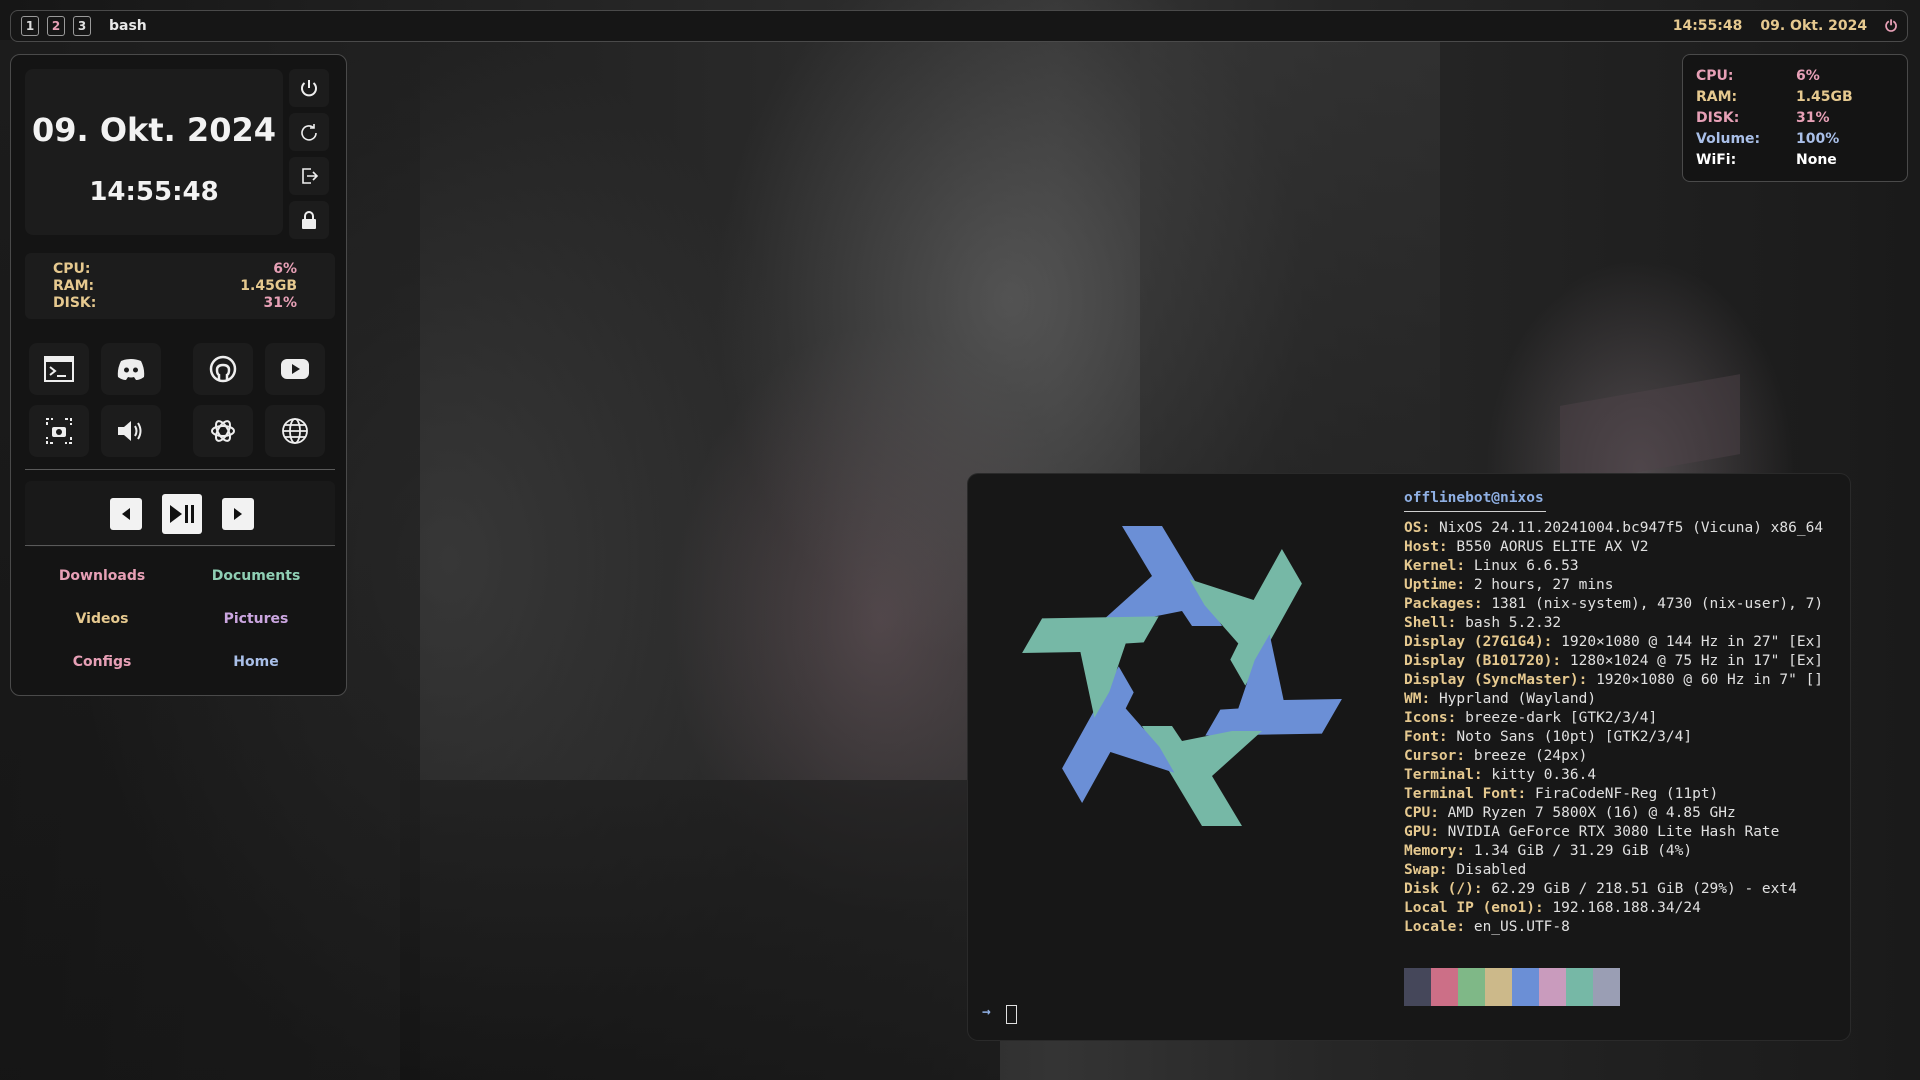  What do you see at coordinates (180, 469) in the screenshot?
I see `divider` at bounding box center [180, 469].